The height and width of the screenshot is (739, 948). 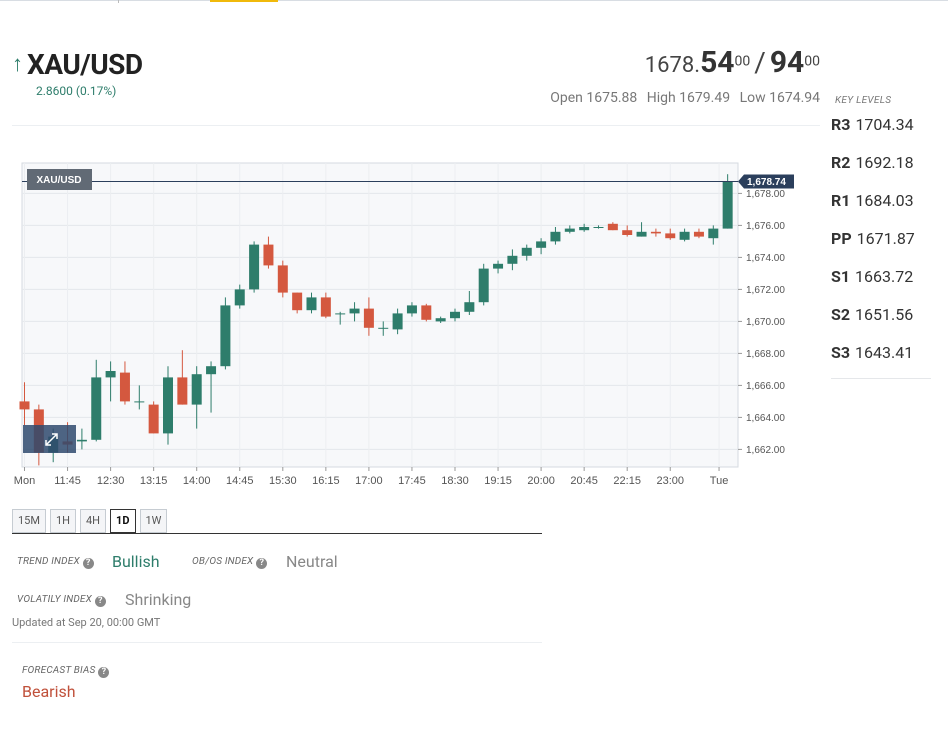 What do you see at coordinates (93, 521) in the screenshot?
I see `timeframe-4h-button: 4H` at bounding box center [93, 521].